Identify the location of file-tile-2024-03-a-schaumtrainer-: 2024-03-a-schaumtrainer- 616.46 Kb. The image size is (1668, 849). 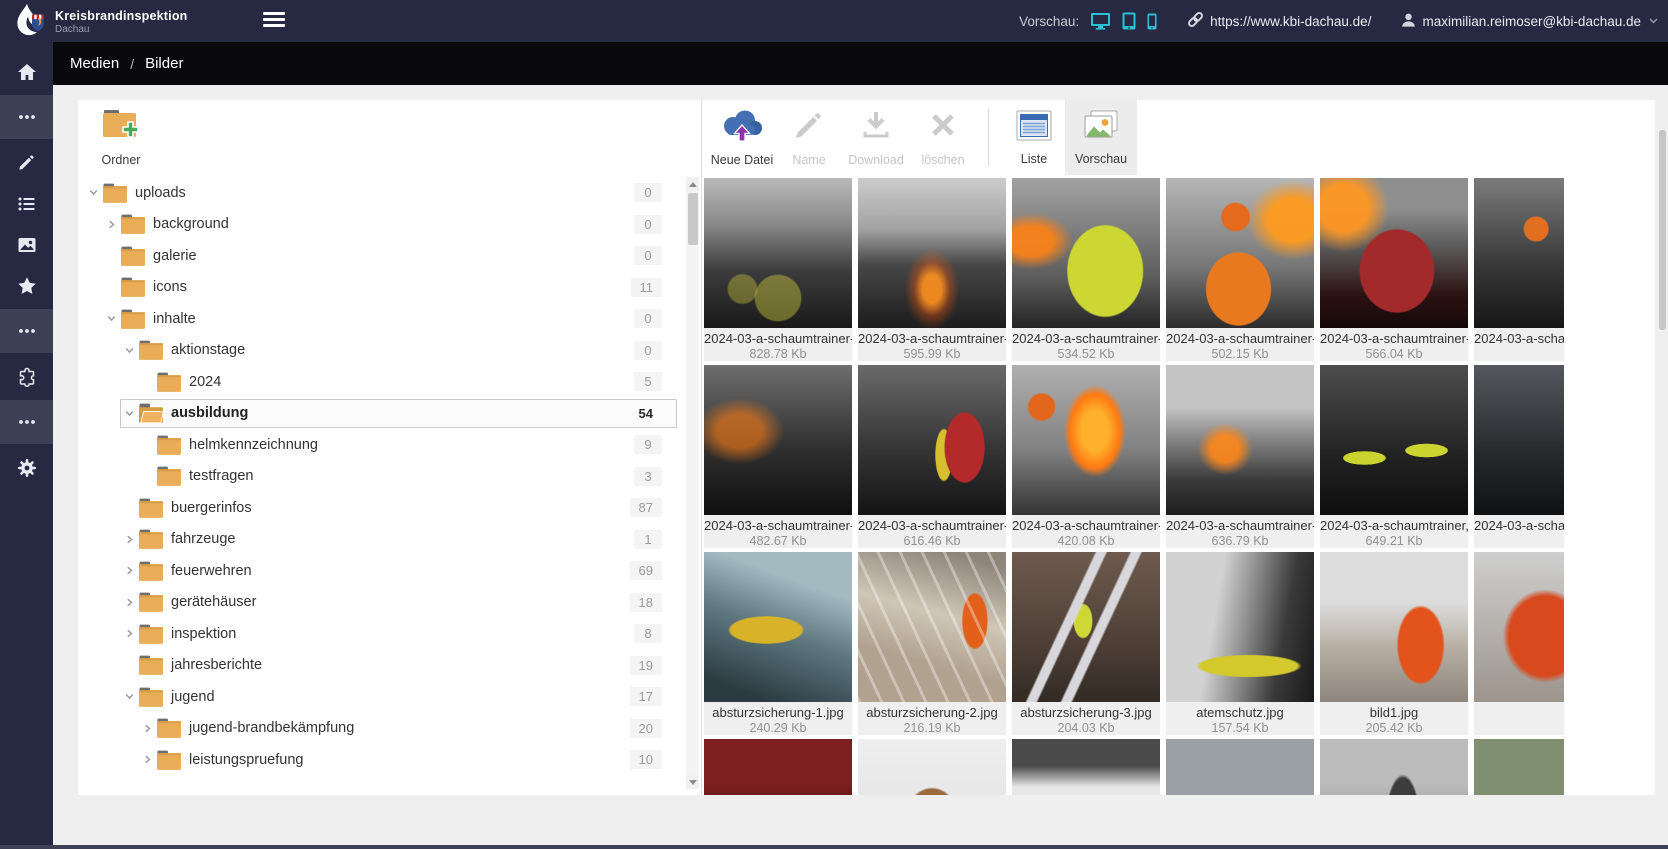
(932, 458).